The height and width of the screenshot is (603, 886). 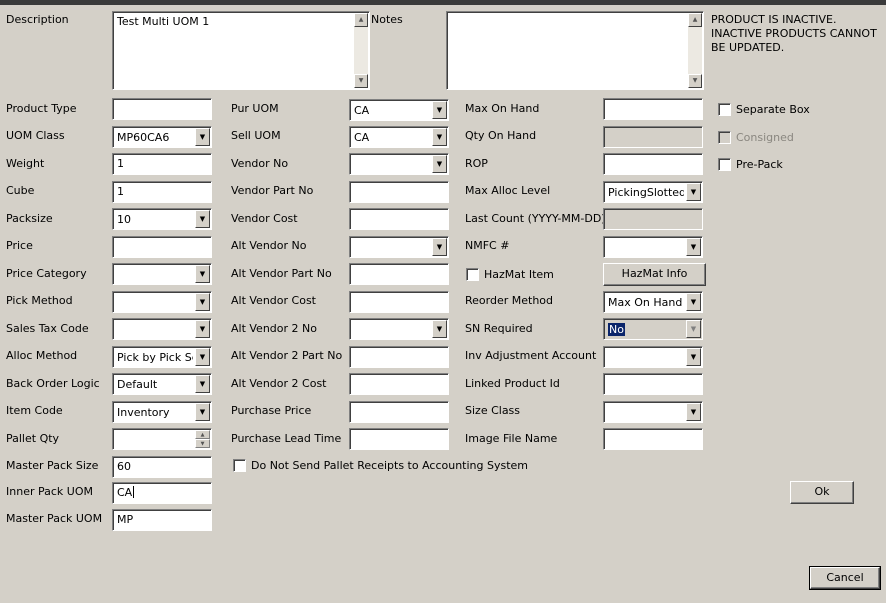 I want to click on sn-required-select: No ▼, so click(x=653, y=329).